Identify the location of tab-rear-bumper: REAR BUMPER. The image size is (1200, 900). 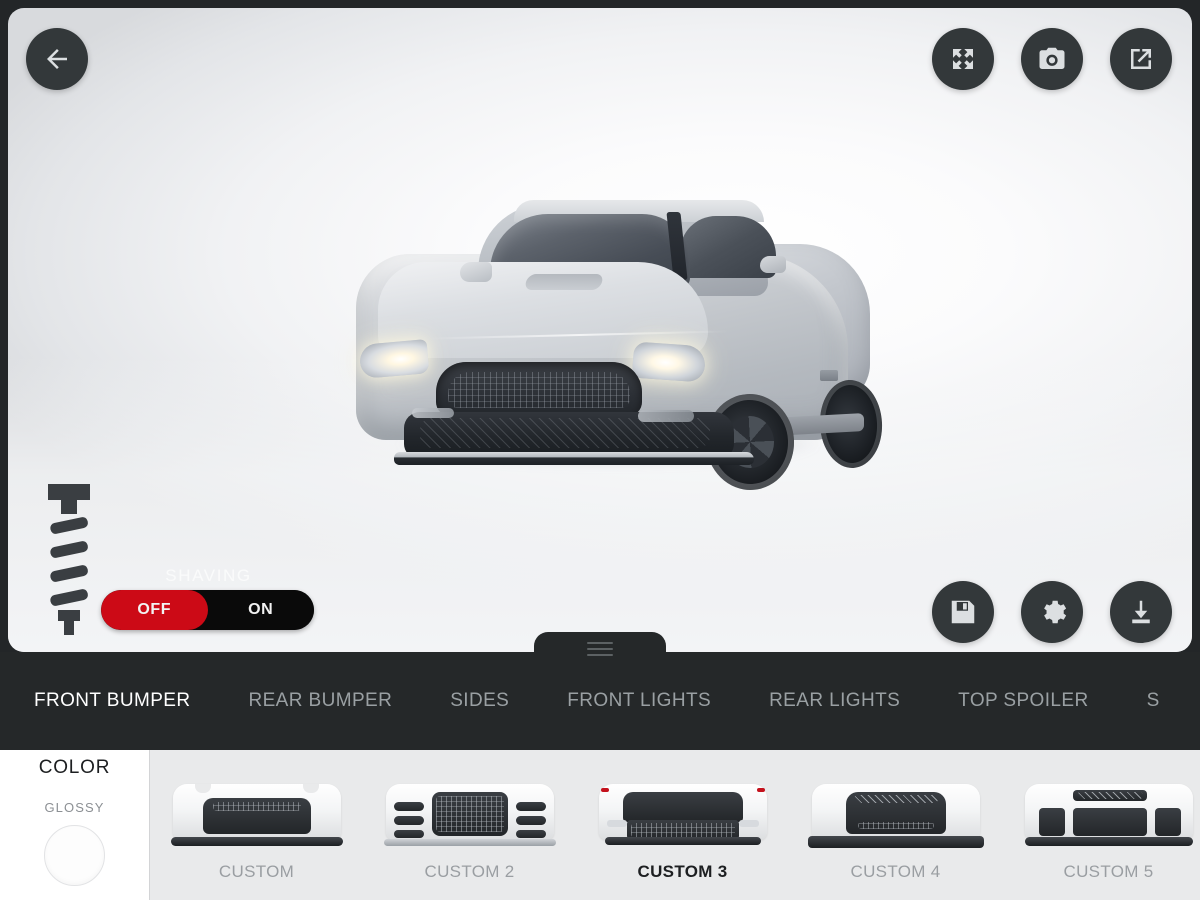
(349, 701).